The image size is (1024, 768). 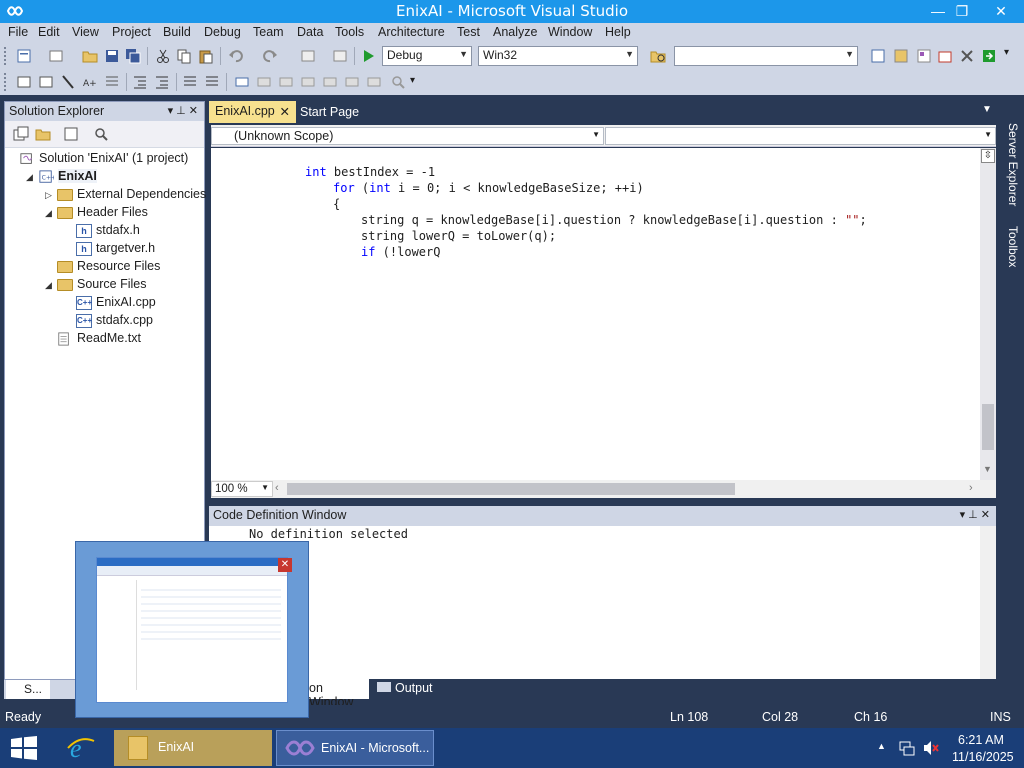 What do you see at coordinates (407, 136) in the screenshot?
I see `scope-dropdown: (Unknown Scope) ▼` at bounding box center [407, 136].